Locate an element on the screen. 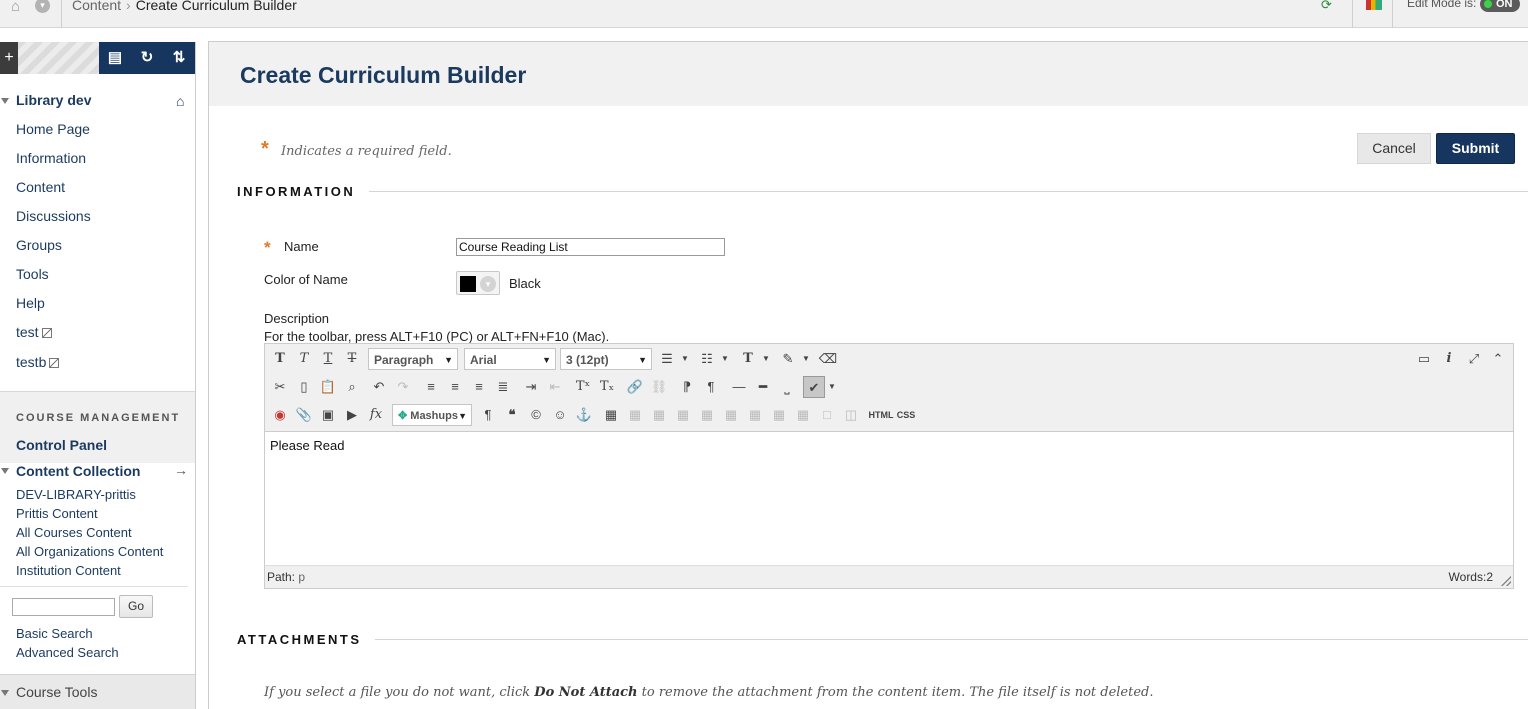 This screenshot has height=709, width=1528. subscript-icon: Tₓ is located at coordinates (607, 387).